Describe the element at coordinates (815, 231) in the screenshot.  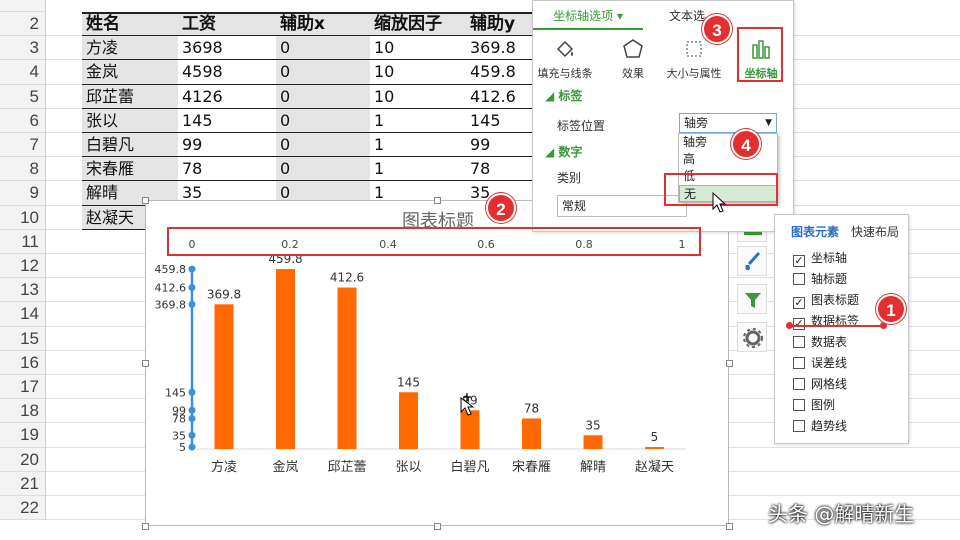
I see `tab-chart-elements: 图表元素` at that location.